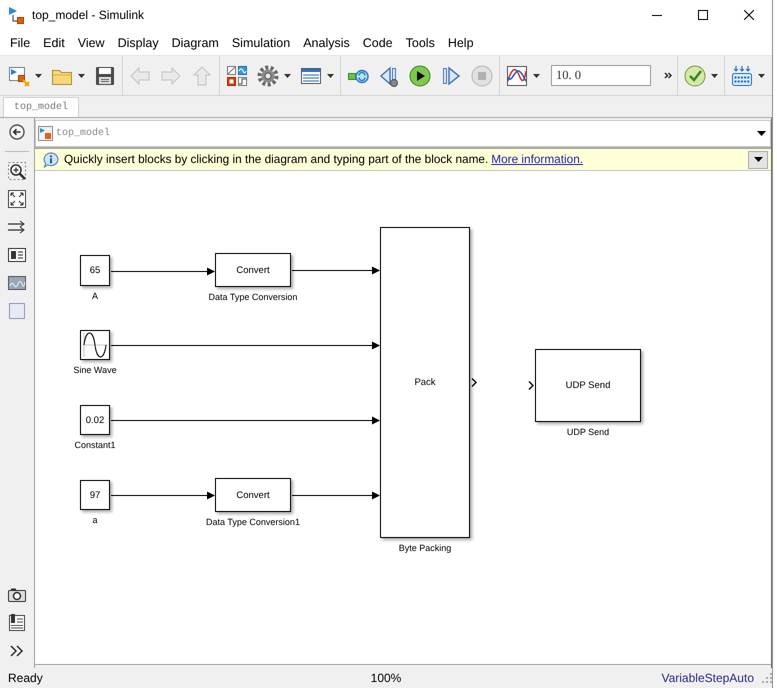 This screenshot has width=777, height=688. Describe the element at coordinates (95, 420) in the screenshot. I see `constant-block: 0.02` at that location.